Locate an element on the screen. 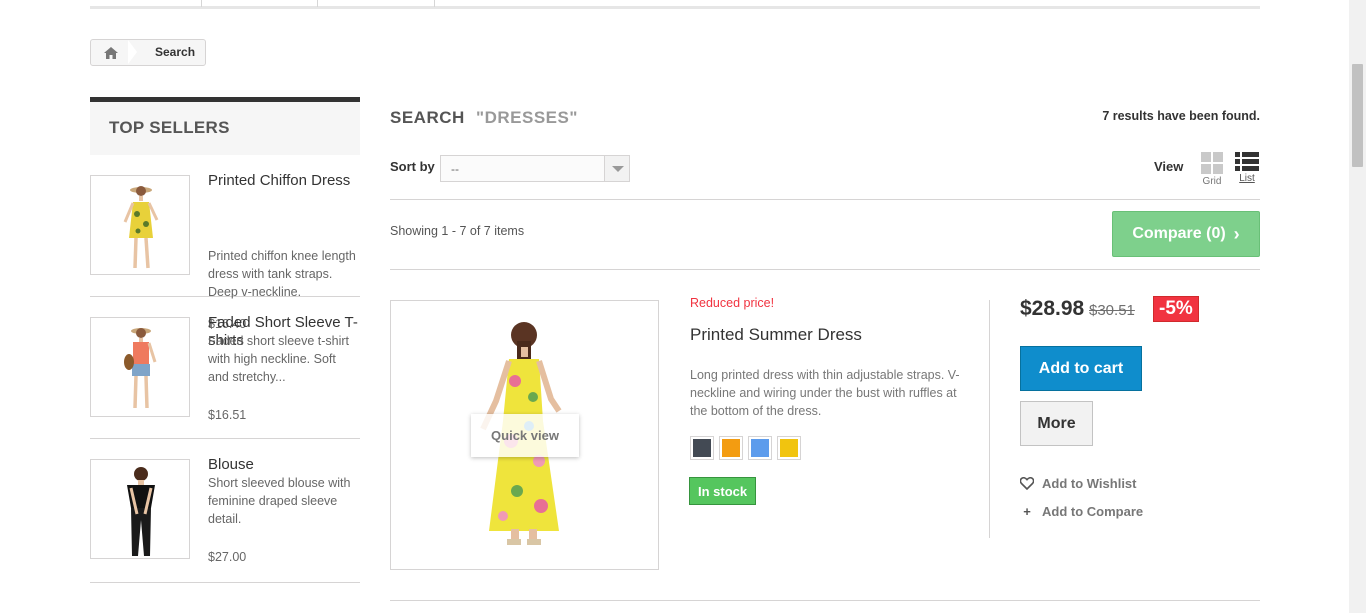 The height and width of the screenshot is (613, 1366). view-list-label: List is located at coordinates (1247, 178).